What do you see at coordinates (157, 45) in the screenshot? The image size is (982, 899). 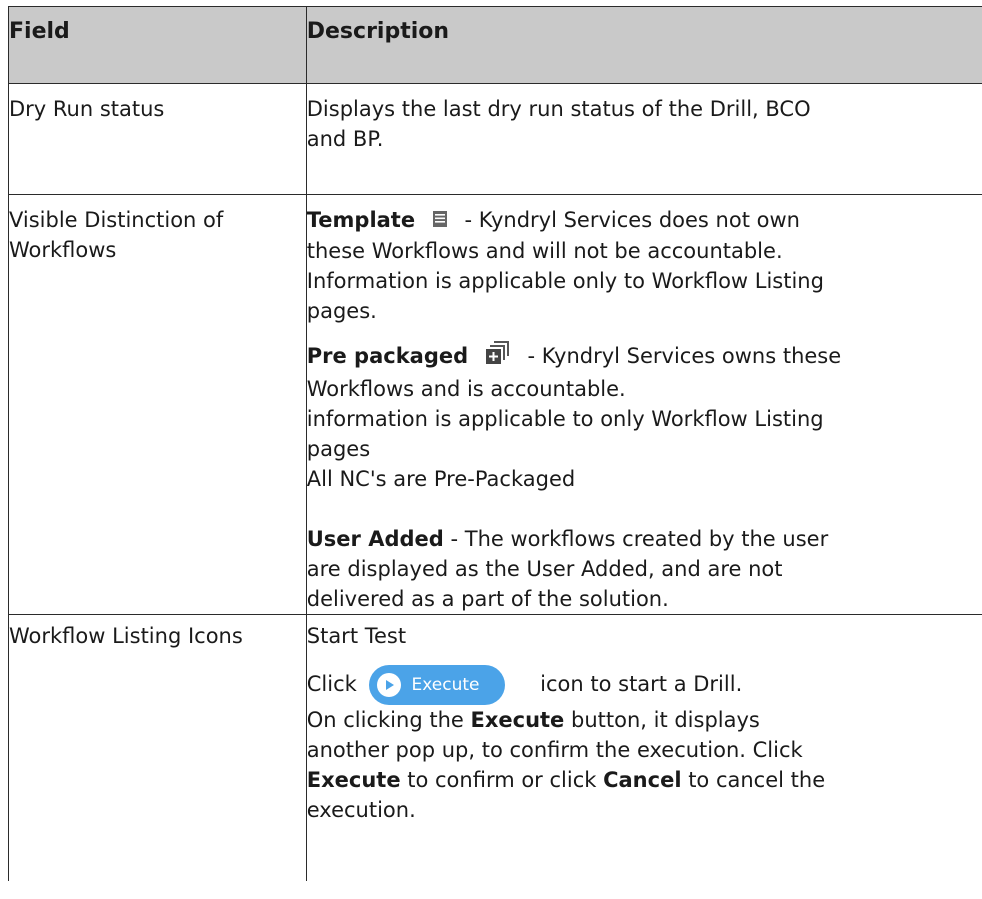 I see `header-field: Field` at bounding box center [157, 45].